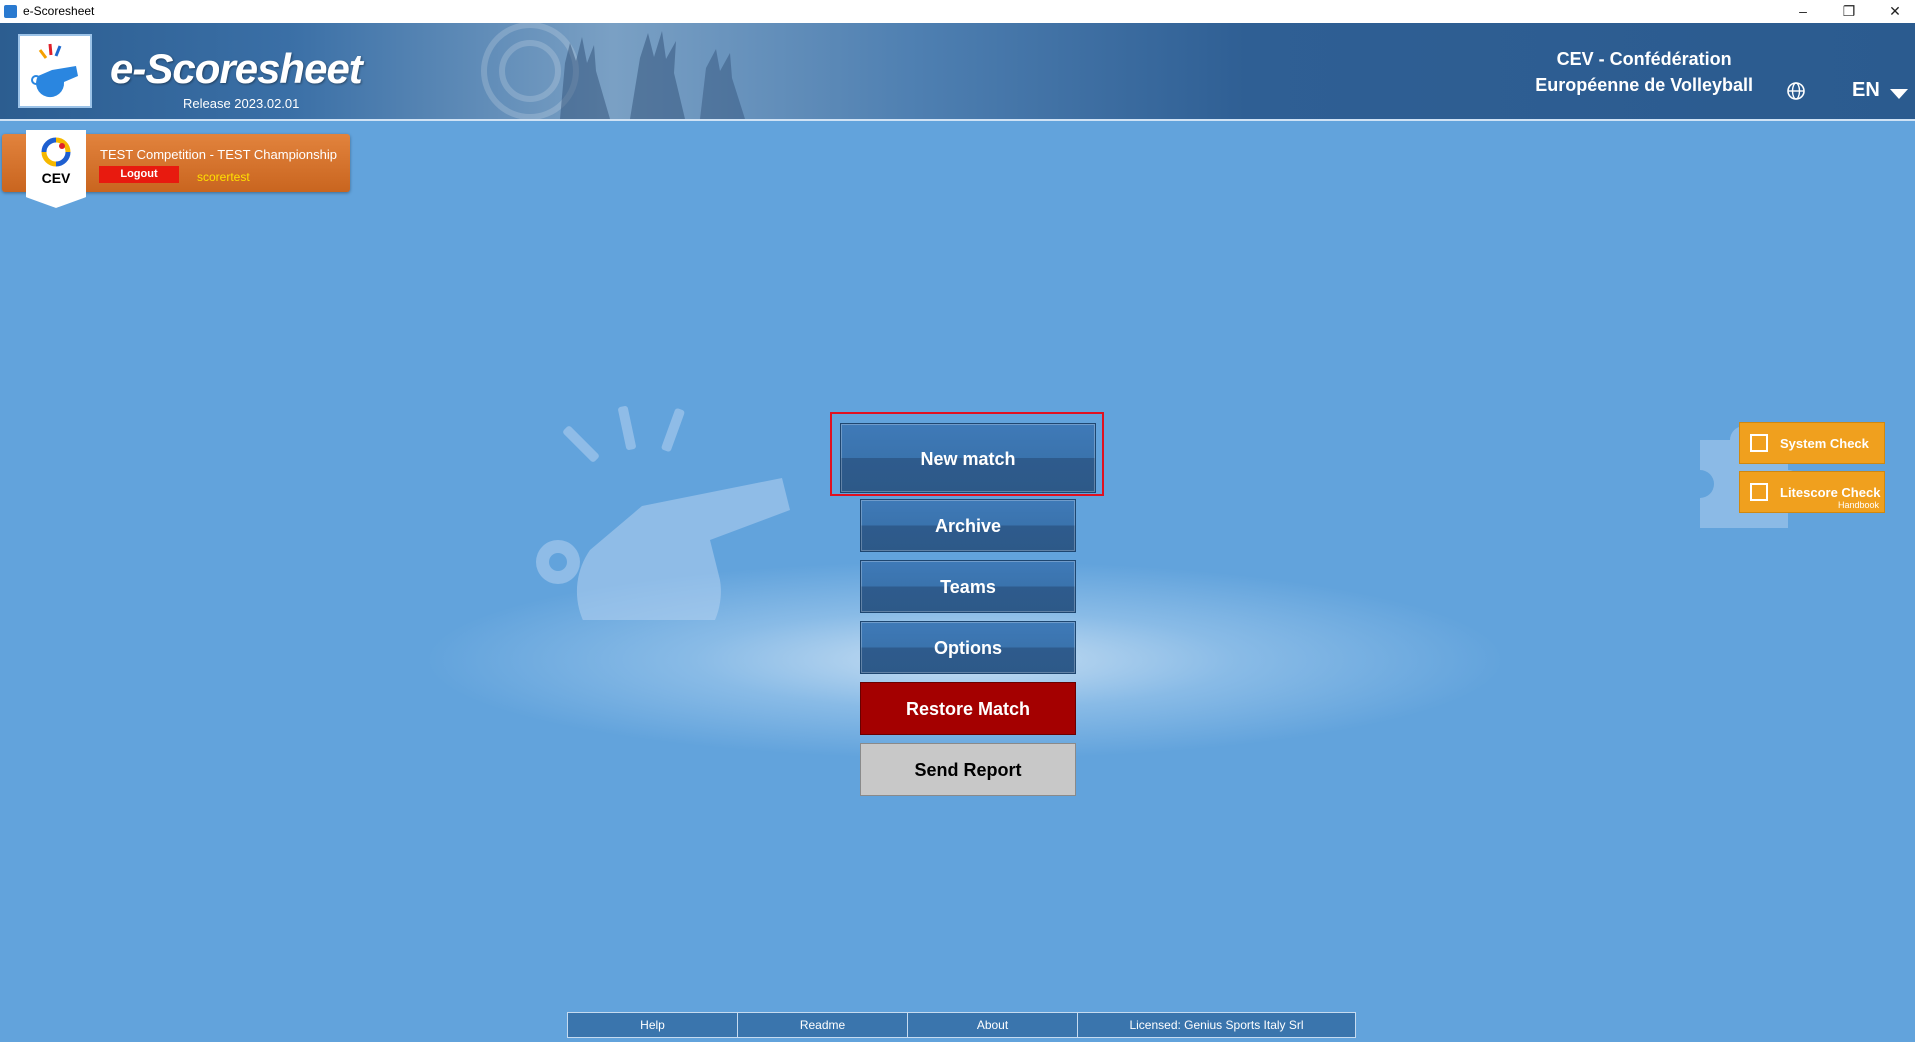 The image size is (1915, 1042). What do you see at coordinates (968, 458) in the screenshot?
I see `new-match-button: New match` at bounding box center [968, 458].